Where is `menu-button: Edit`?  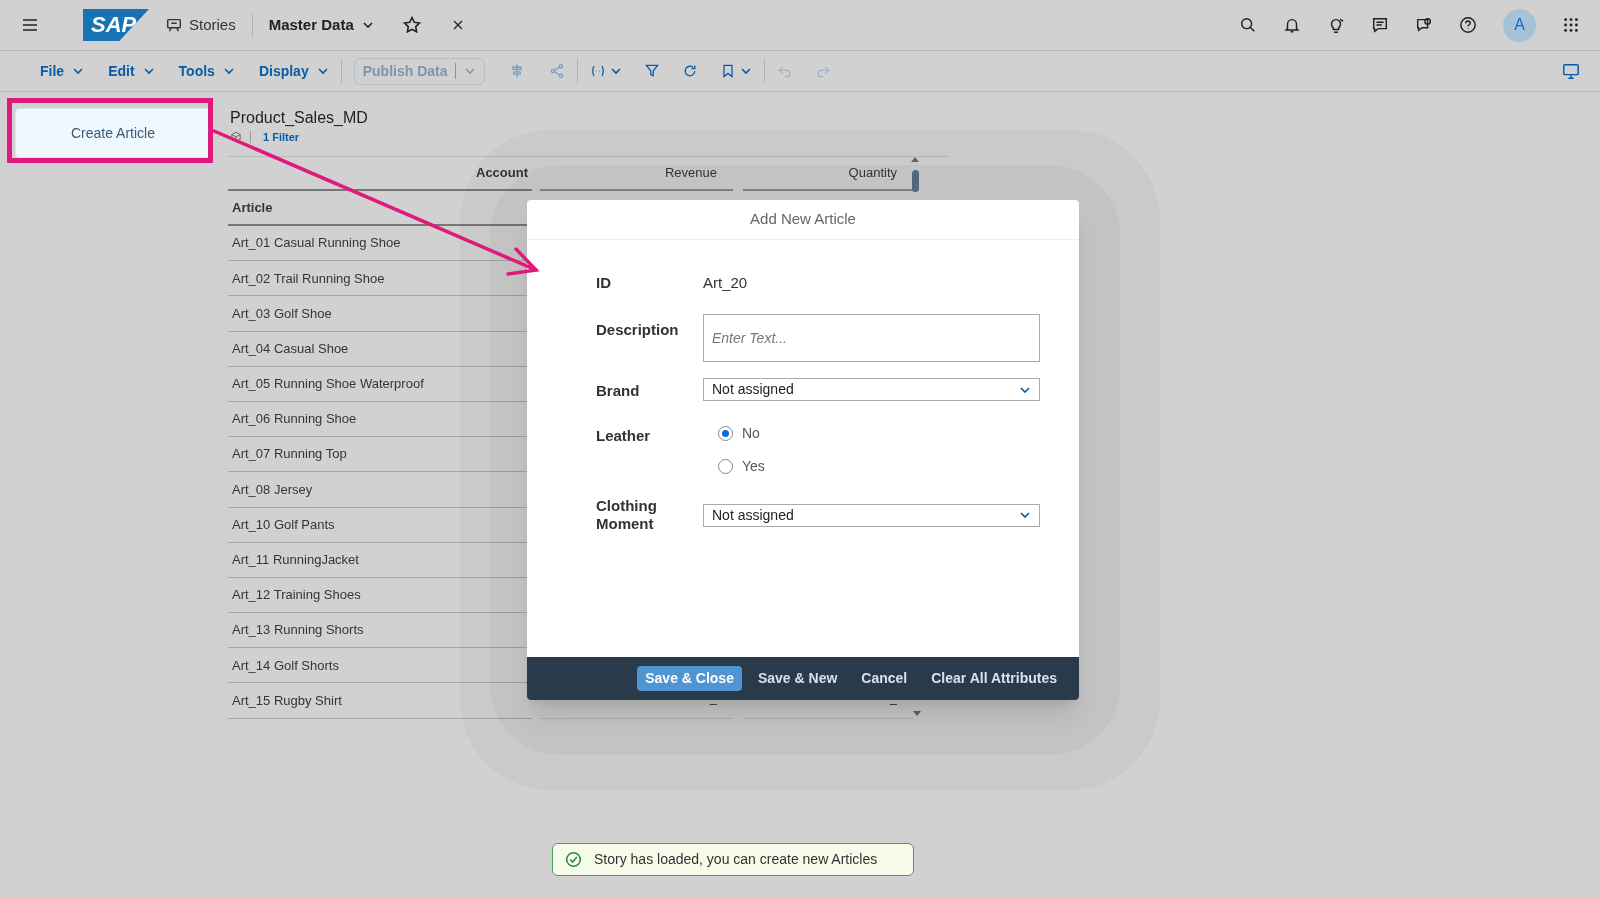
menu-button: Edit is located at coordinates (131, 71).